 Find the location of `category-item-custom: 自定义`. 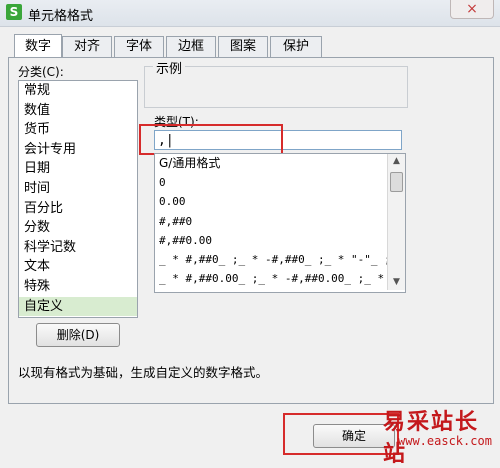

category-item-custom: 自定义 is located at coordinates (78, 306).